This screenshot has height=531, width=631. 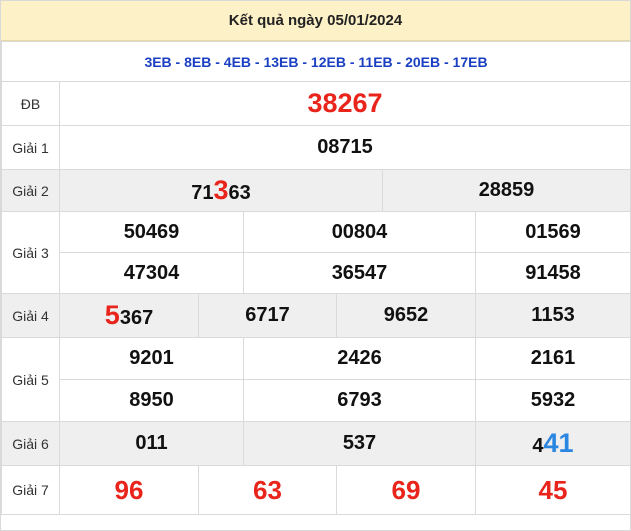 I want to click on prize-5-3: 2161, so click(x=553, y=358).